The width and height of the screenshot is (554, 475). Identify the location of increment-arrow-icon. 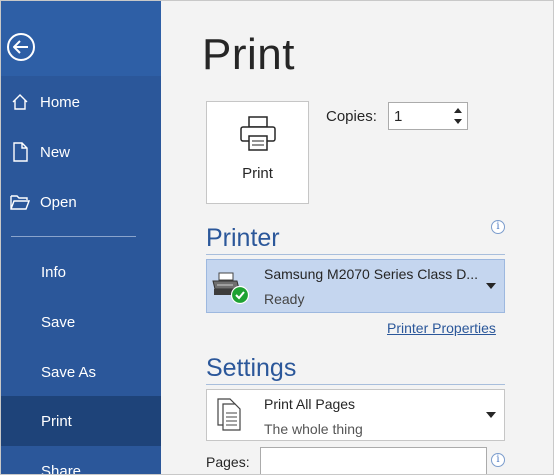
(458, 110).